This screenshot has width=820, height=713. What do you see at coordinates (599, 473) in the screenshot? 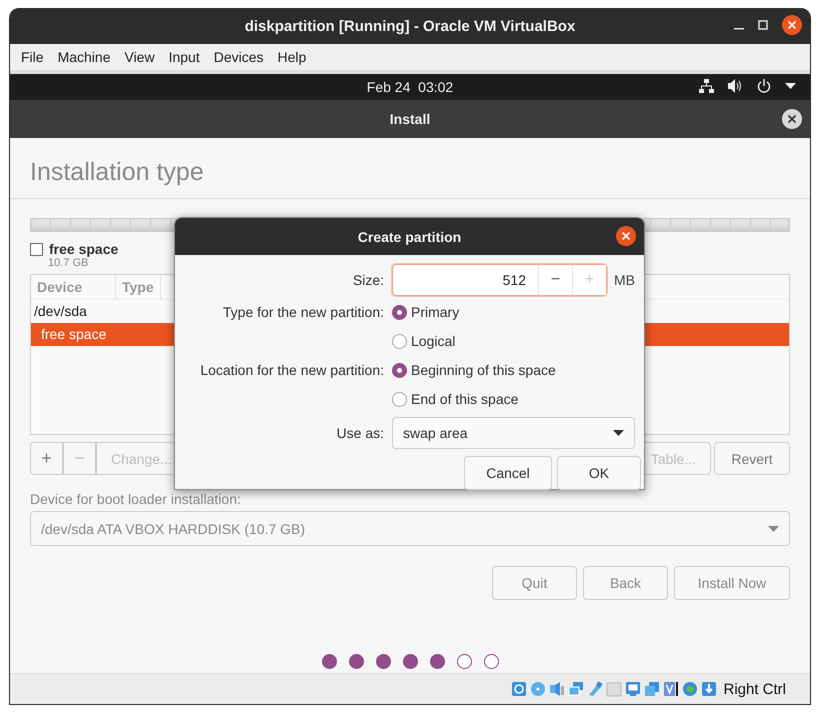
I see `dialog-button: OK` at bounding box center [599, 473].